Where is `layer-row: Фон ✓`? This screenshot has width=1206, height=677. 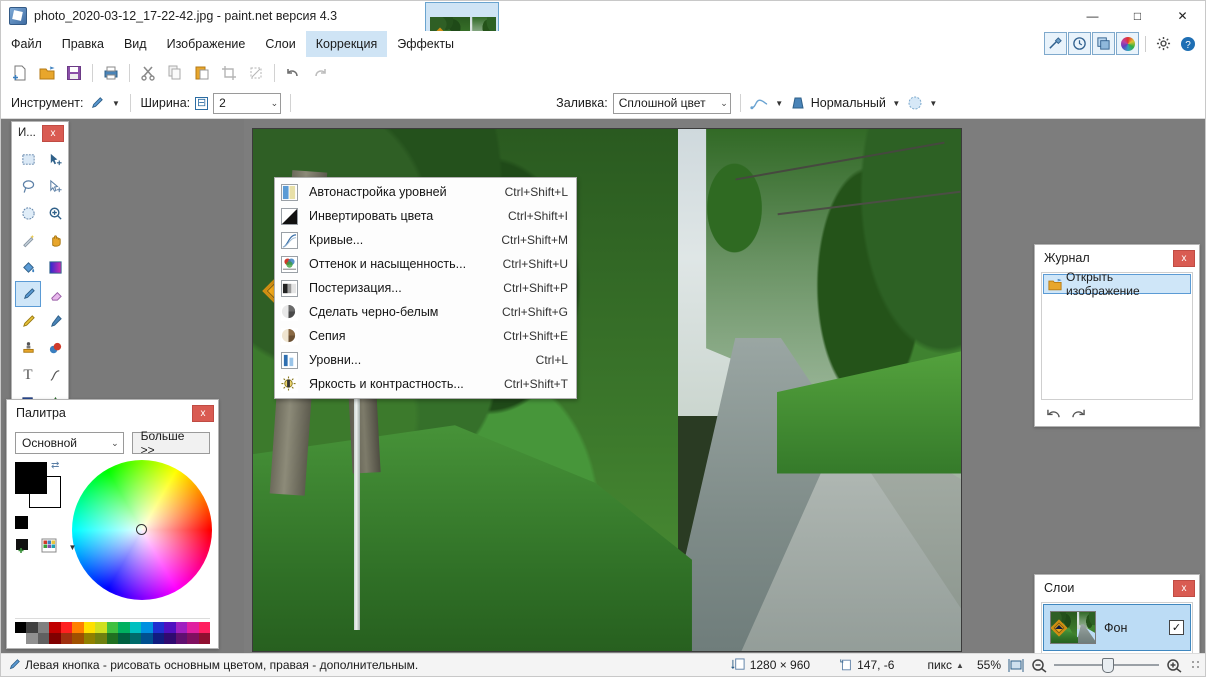 layer-row: Фон ✓ is located at coordinates (1117, 627).